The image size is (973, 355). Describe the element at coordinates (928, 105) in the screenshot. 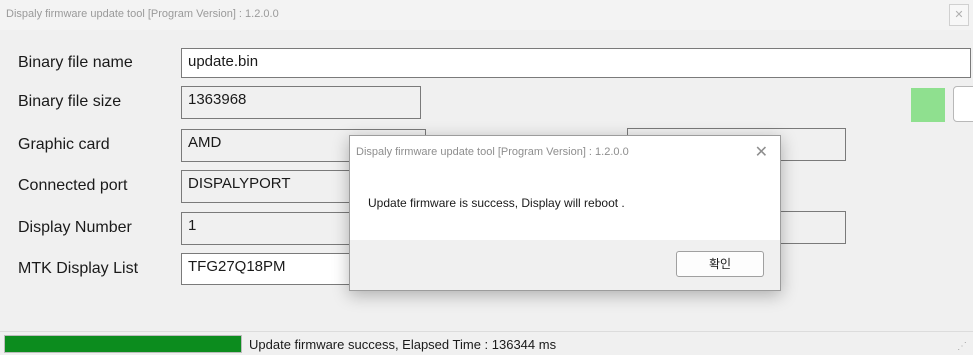

I see `status-indicator` at that location.